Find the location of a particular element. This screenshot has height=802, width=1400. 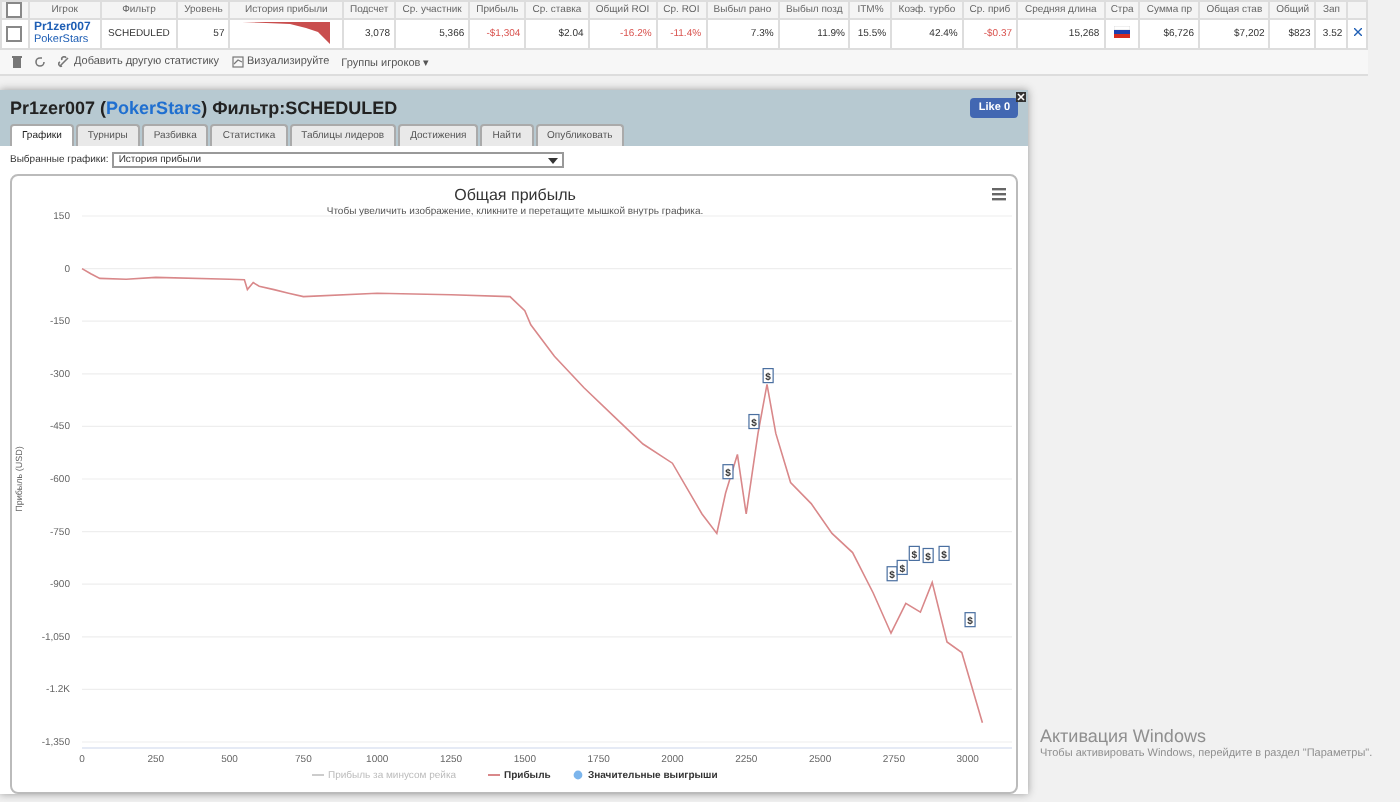

dropdown-caret-icon is located at coordinates (553, 160).